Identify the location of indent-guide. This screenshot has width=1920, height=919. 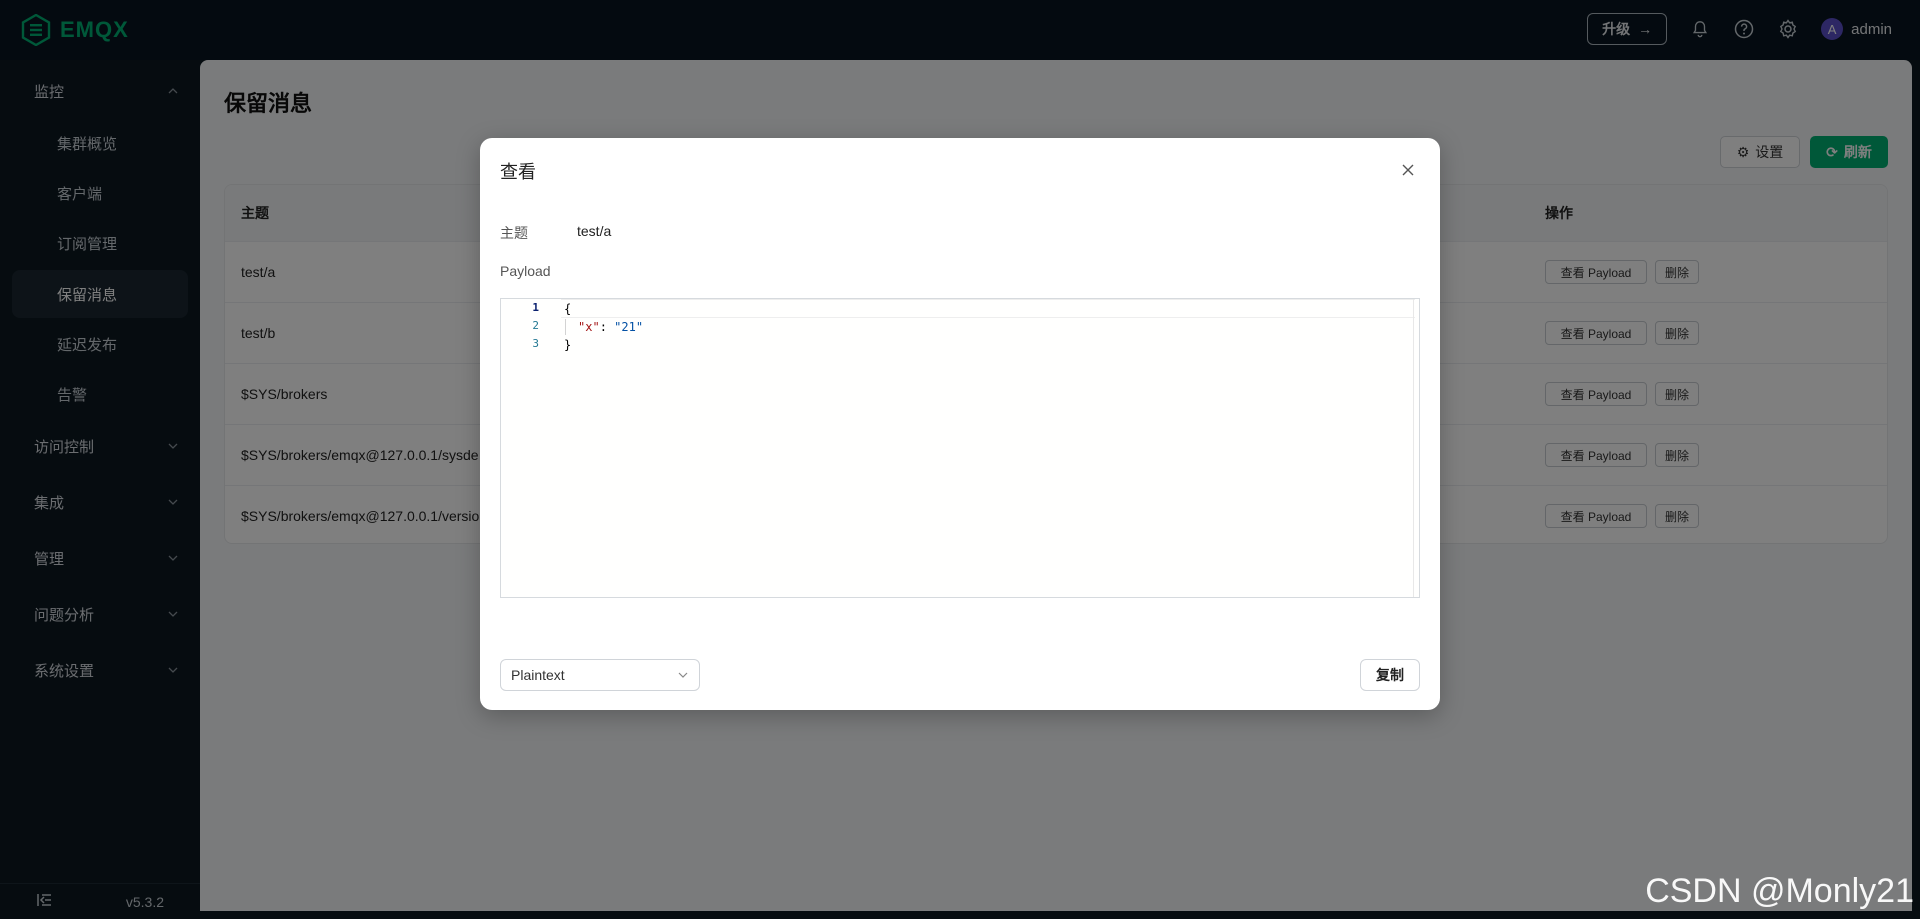
(565, 327).